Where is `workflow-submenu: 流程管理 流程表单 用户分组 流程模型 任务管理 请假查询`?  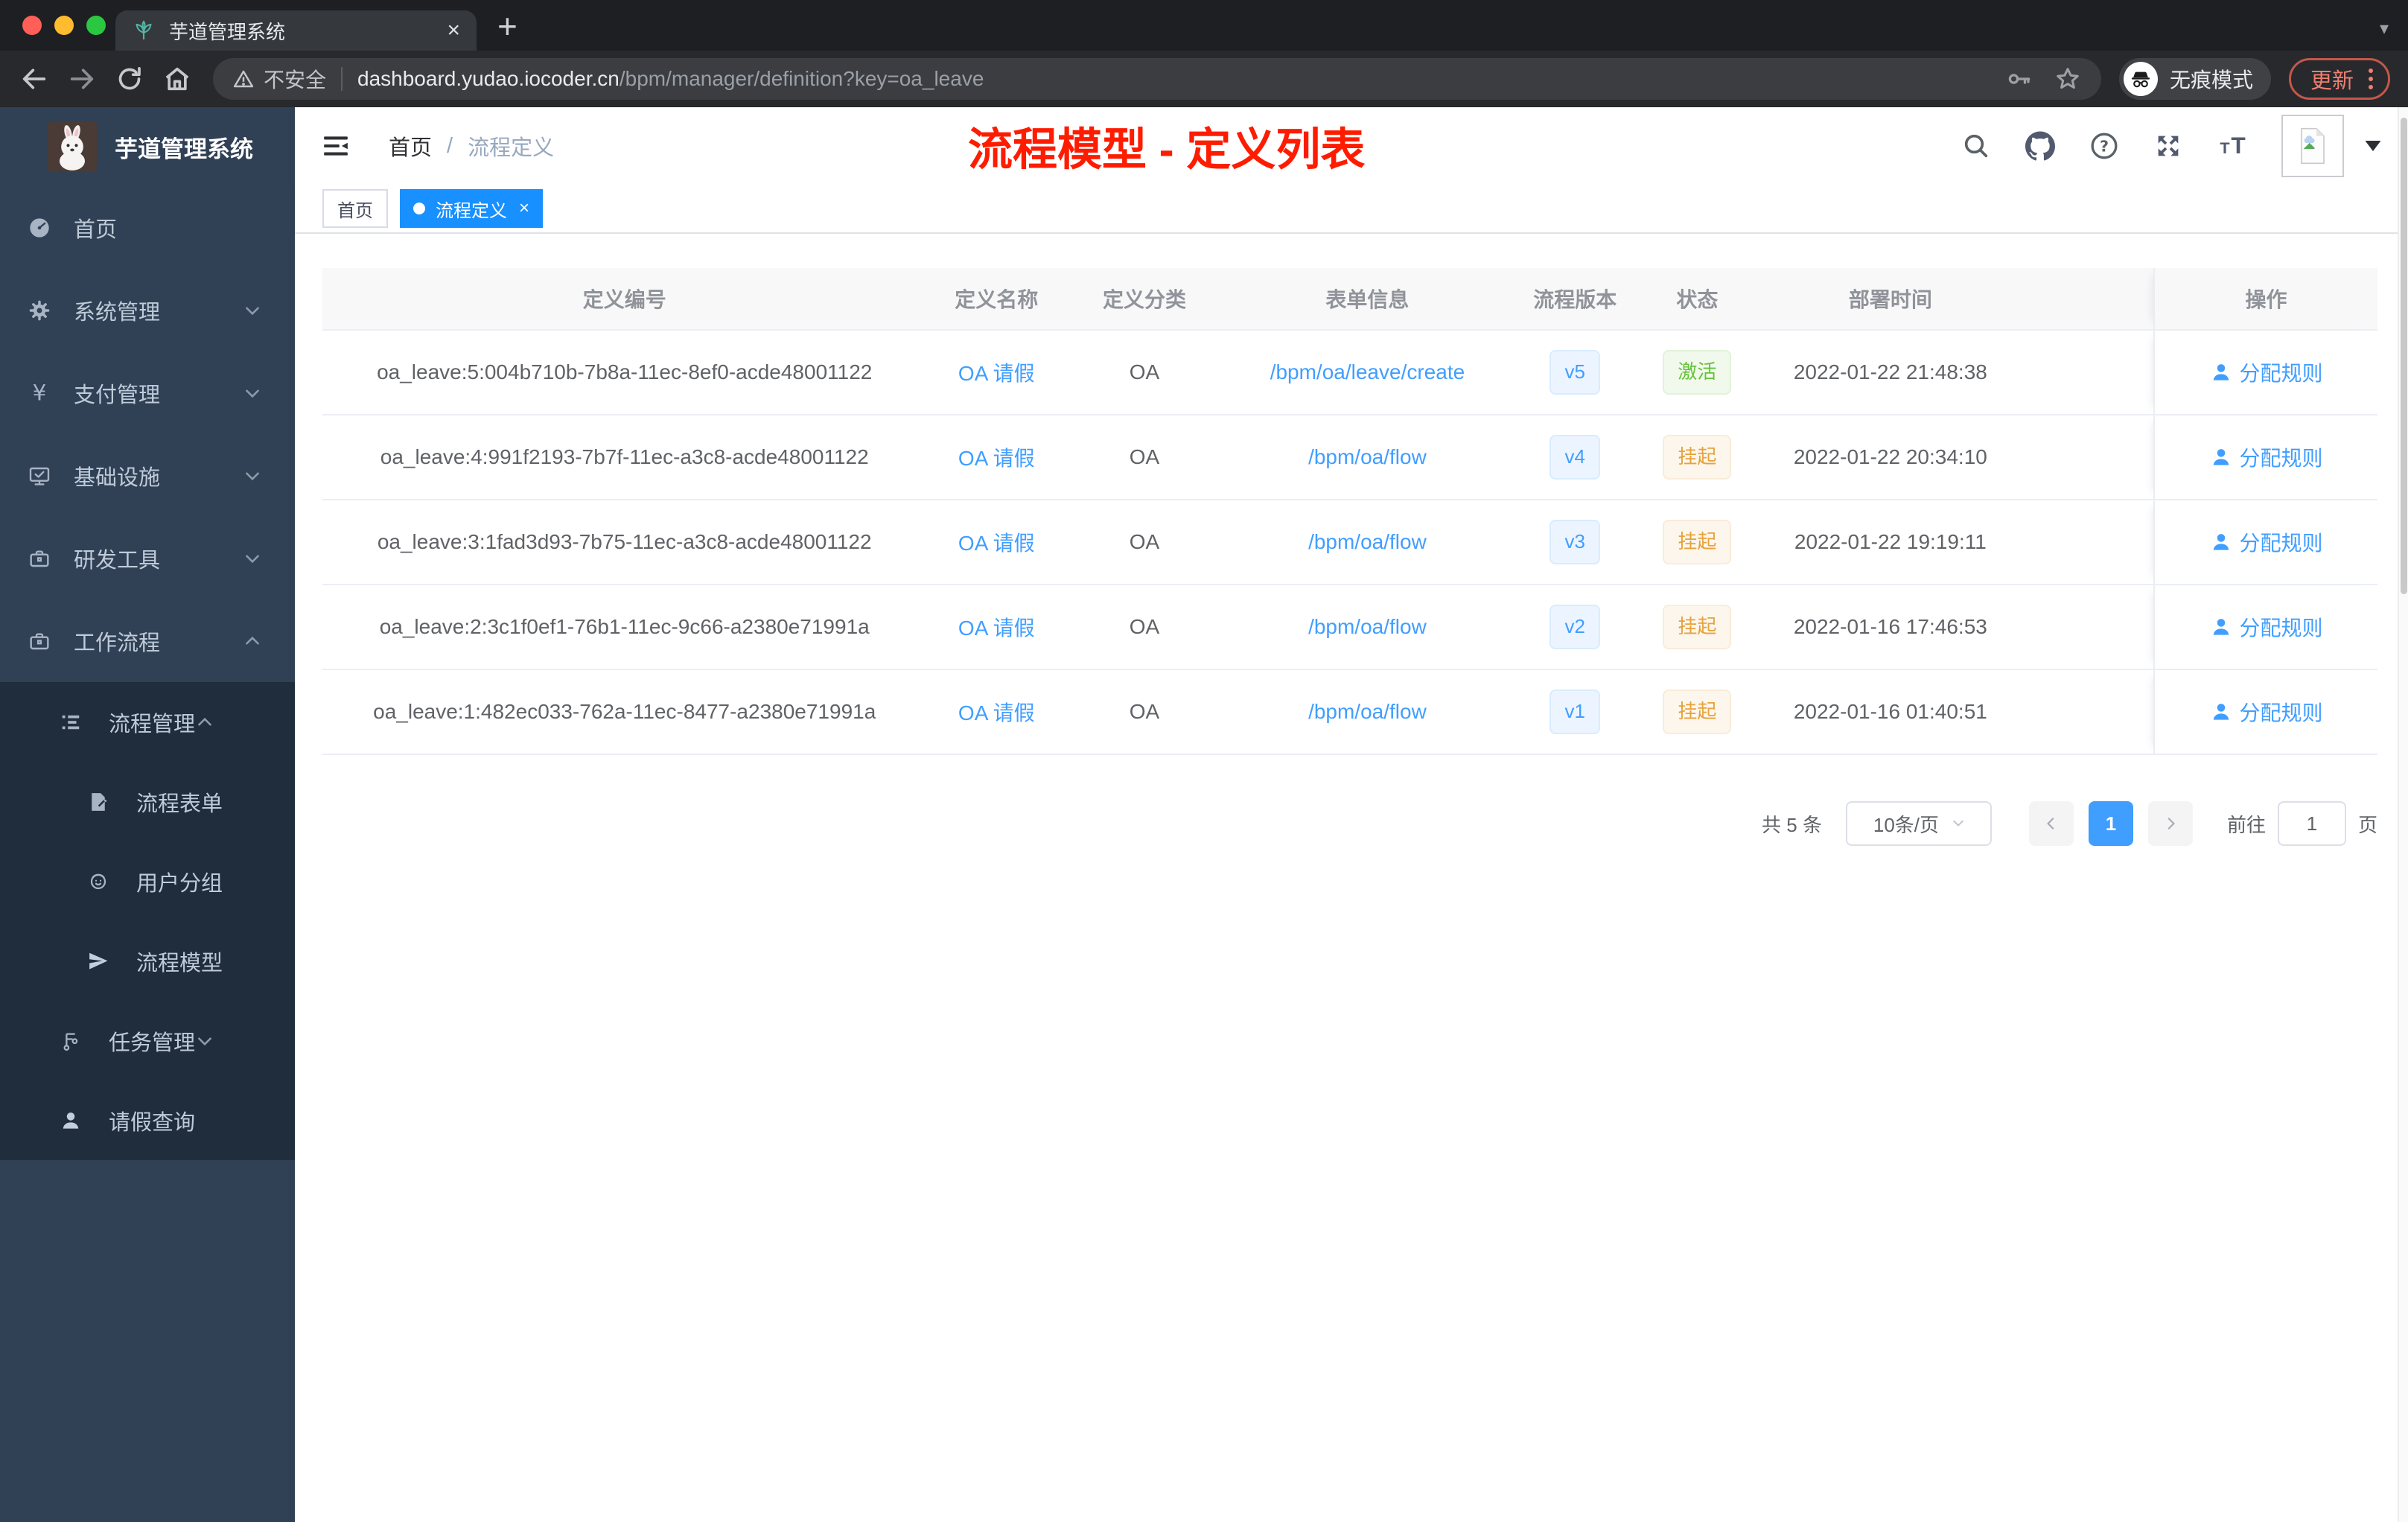
workflow-submenu: 流程管理 流程表单 用户分组 流程模型 任务管理 请假查询 is located at coordinates (147, 921).